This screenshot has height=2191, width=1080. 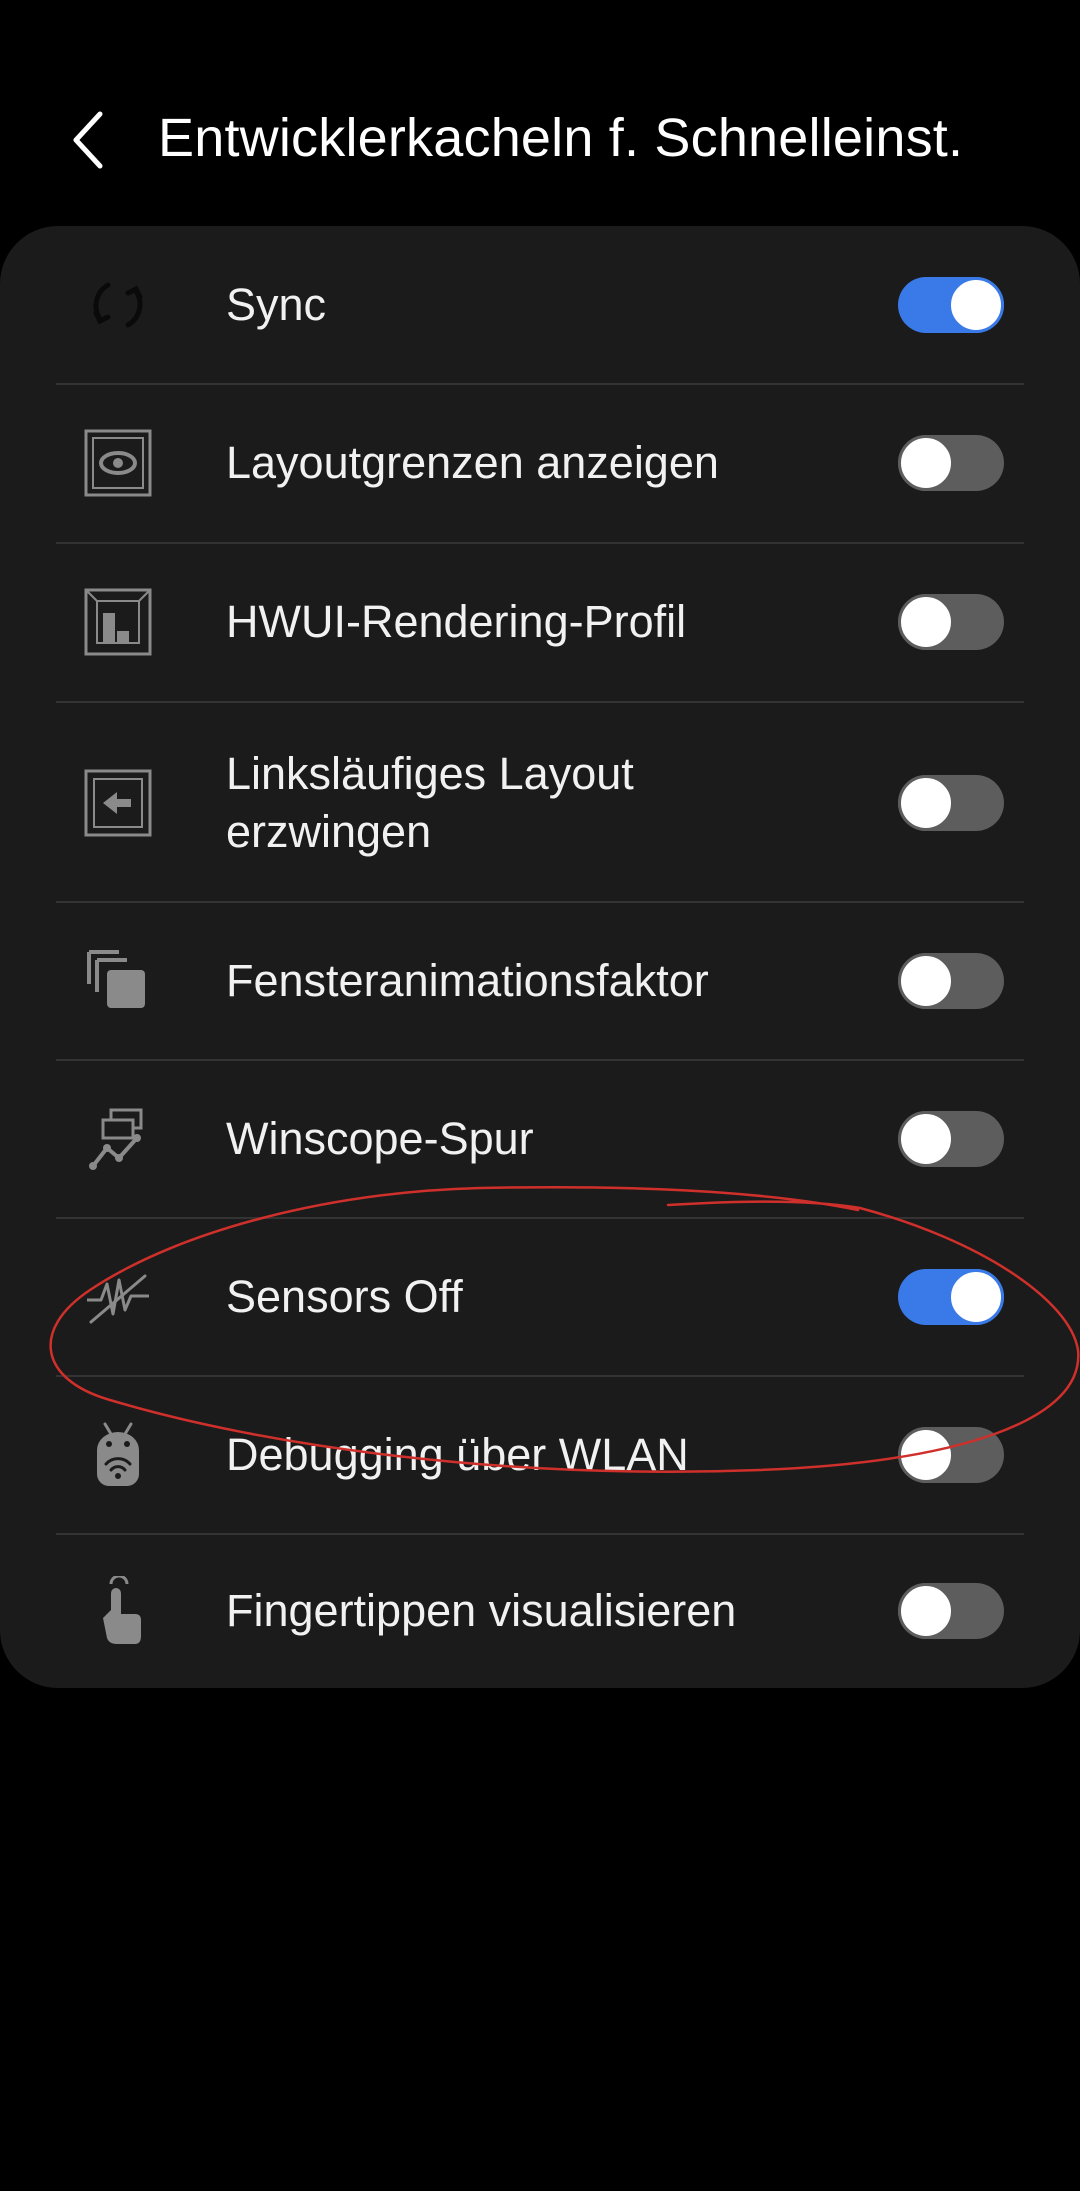 I want to click on show-taps-icon, so click(x=118, y=1611).